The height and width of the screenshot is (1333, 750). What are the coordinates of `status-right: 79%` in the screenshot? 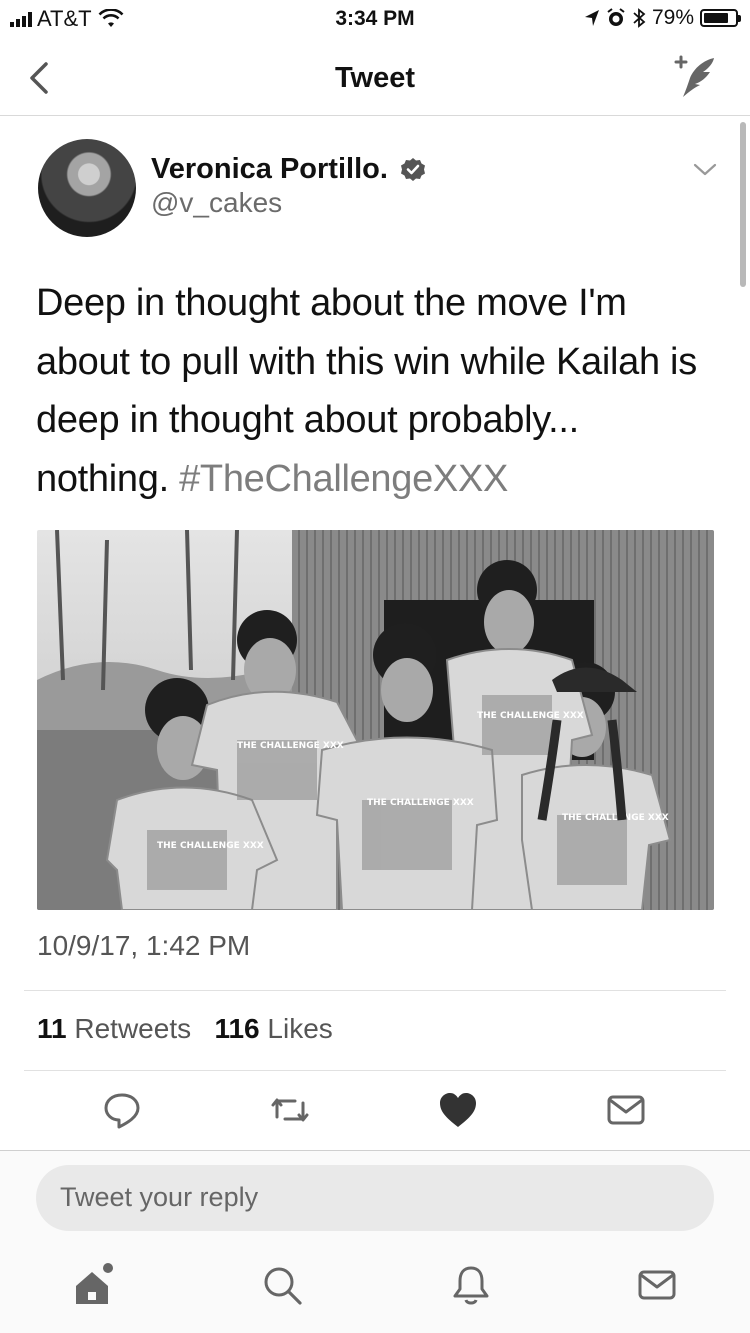 It's located at (662, 18).